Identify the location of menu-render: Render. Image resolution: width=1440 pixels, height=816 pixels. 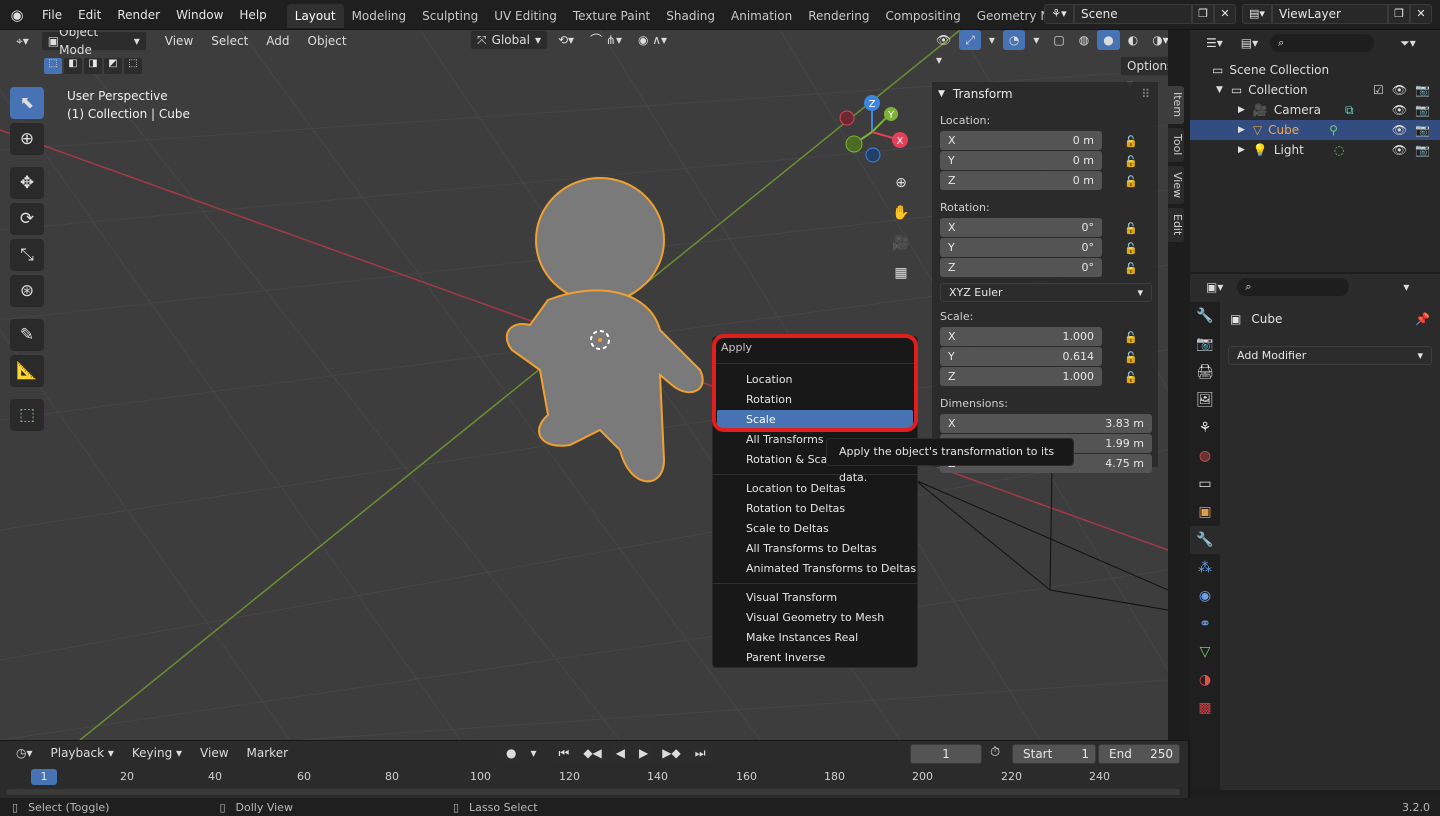
(138, 15).